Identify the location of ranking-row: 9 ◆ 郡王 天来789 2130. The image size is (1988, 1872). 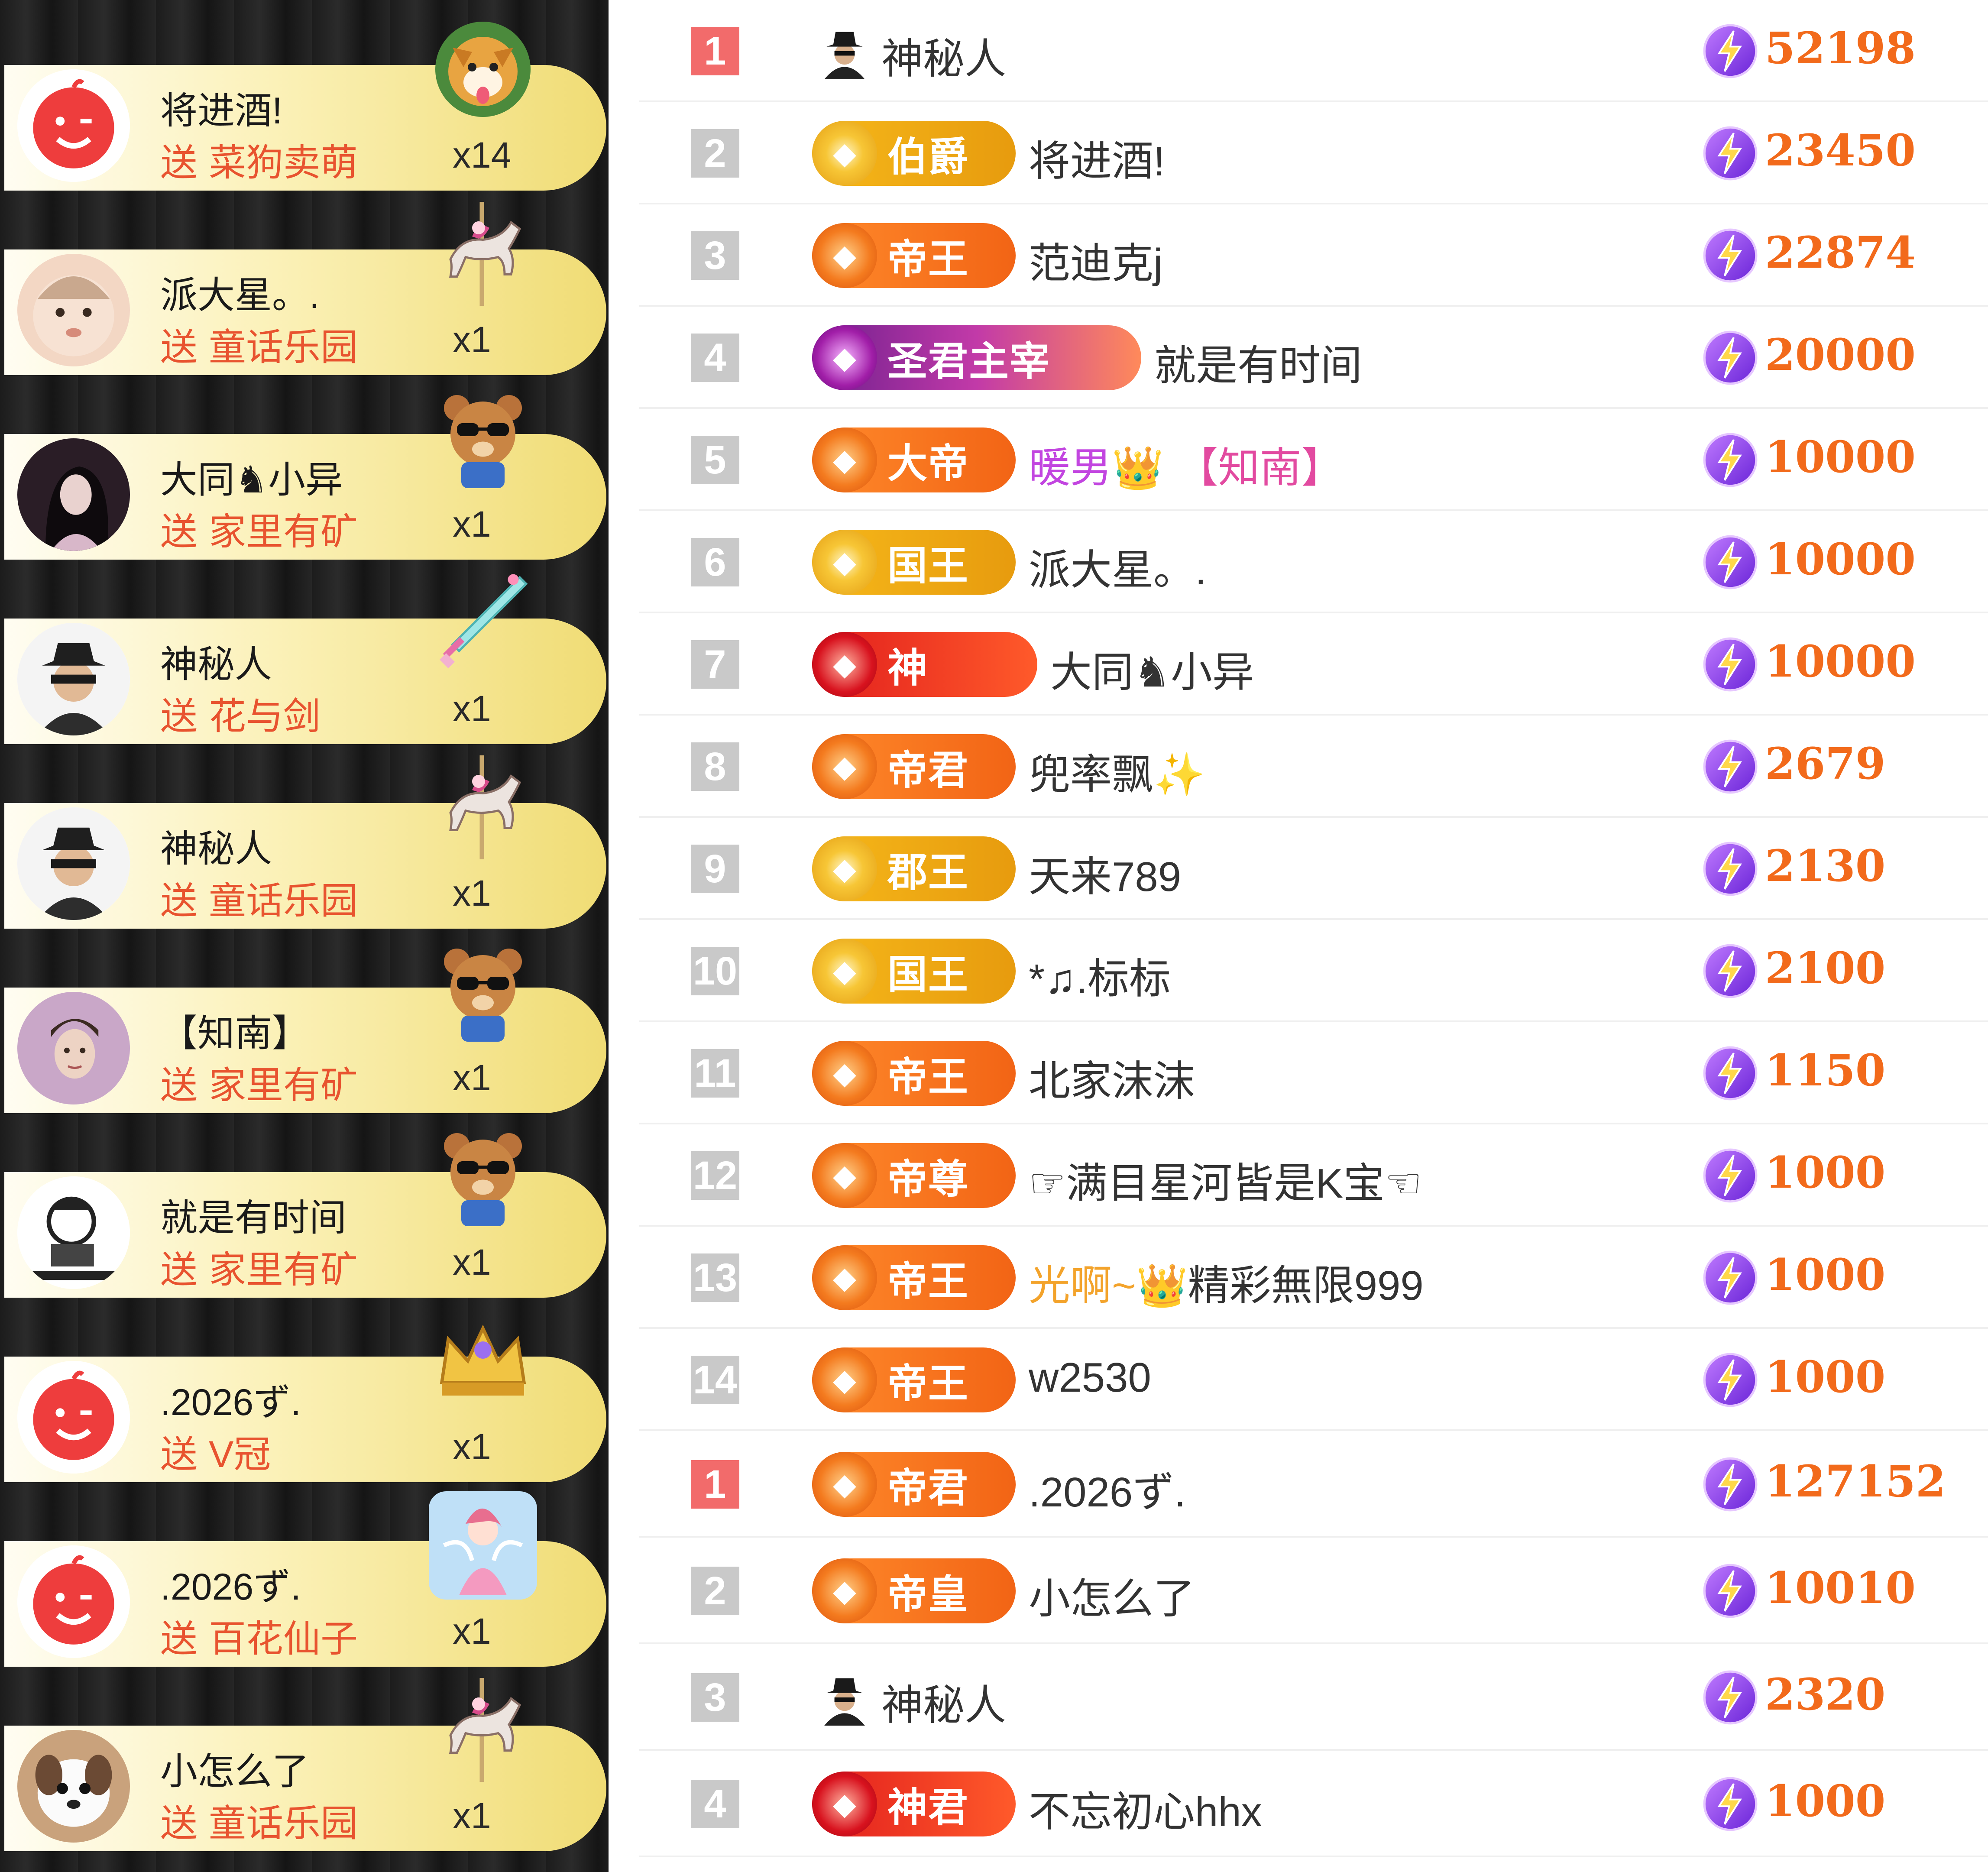
(1313, 869).